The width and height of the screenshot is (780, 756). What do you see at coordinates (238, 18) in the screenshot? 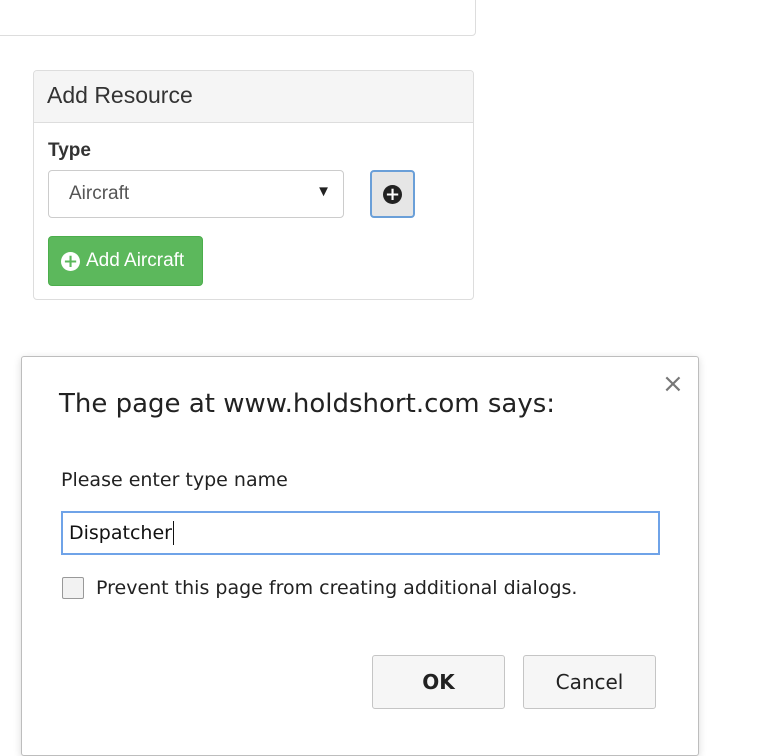
I see `previous-panel` at bounding box center [238, 18].